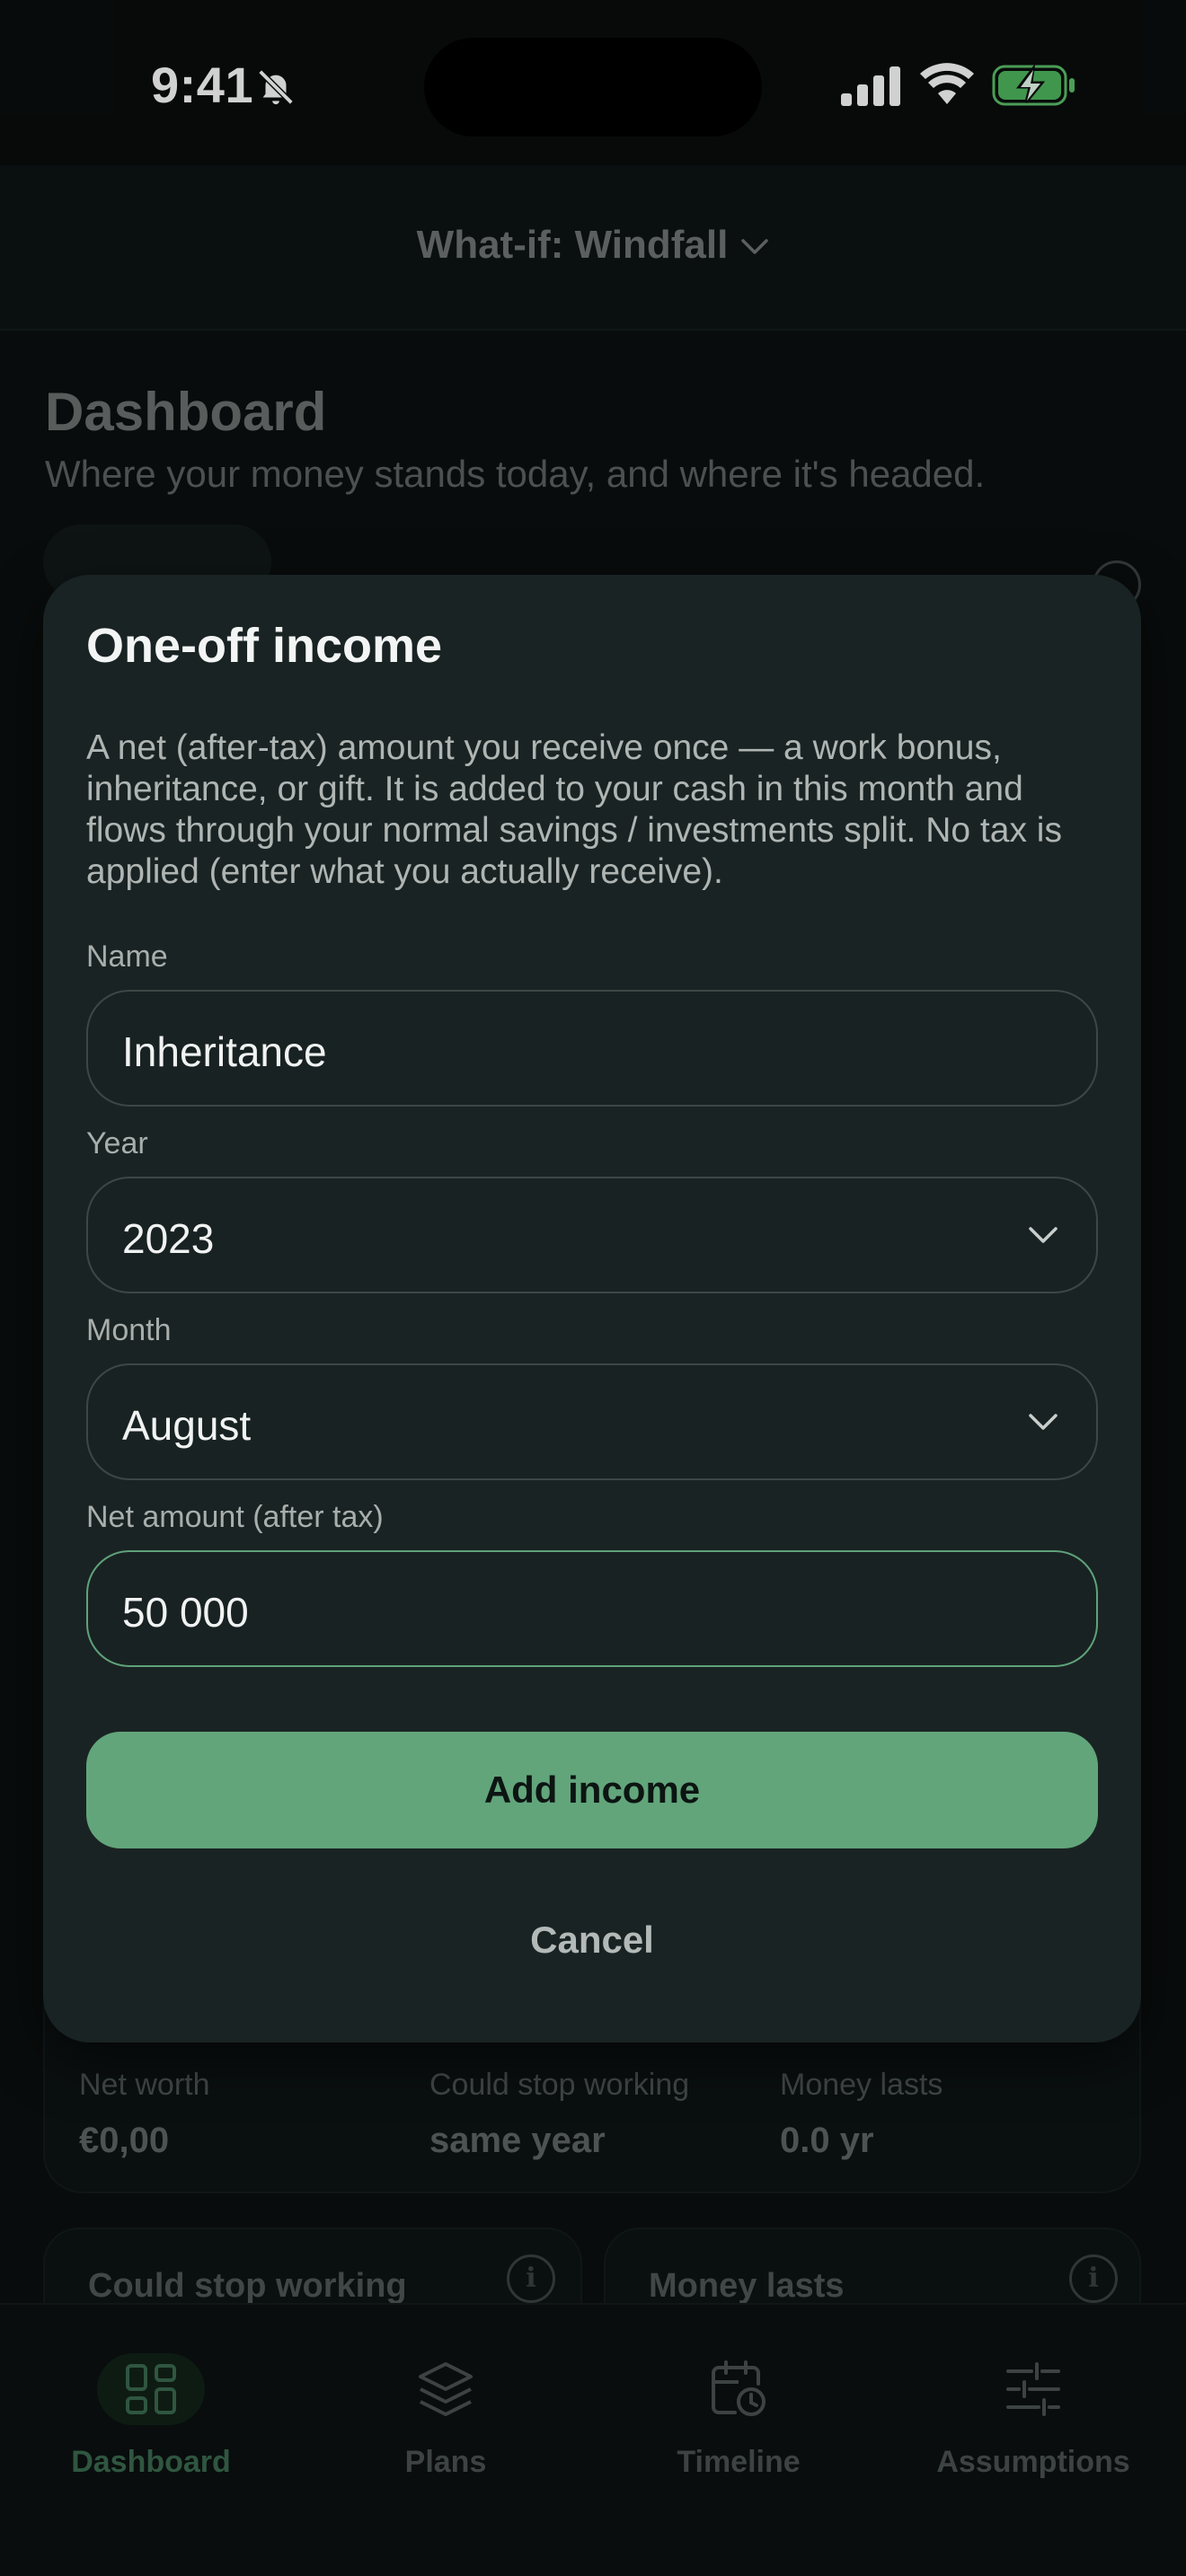 This screenshot has width=1186, height=2576. Describe the element at coordinates (187, 1425) in the screenshot. I see `month-value: August` at that location.